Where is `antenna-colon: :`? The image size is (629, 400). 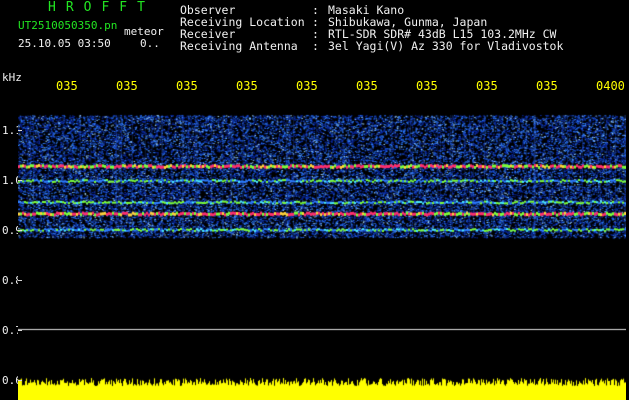 antenna-colon: : is located at coordinates (315, 46).